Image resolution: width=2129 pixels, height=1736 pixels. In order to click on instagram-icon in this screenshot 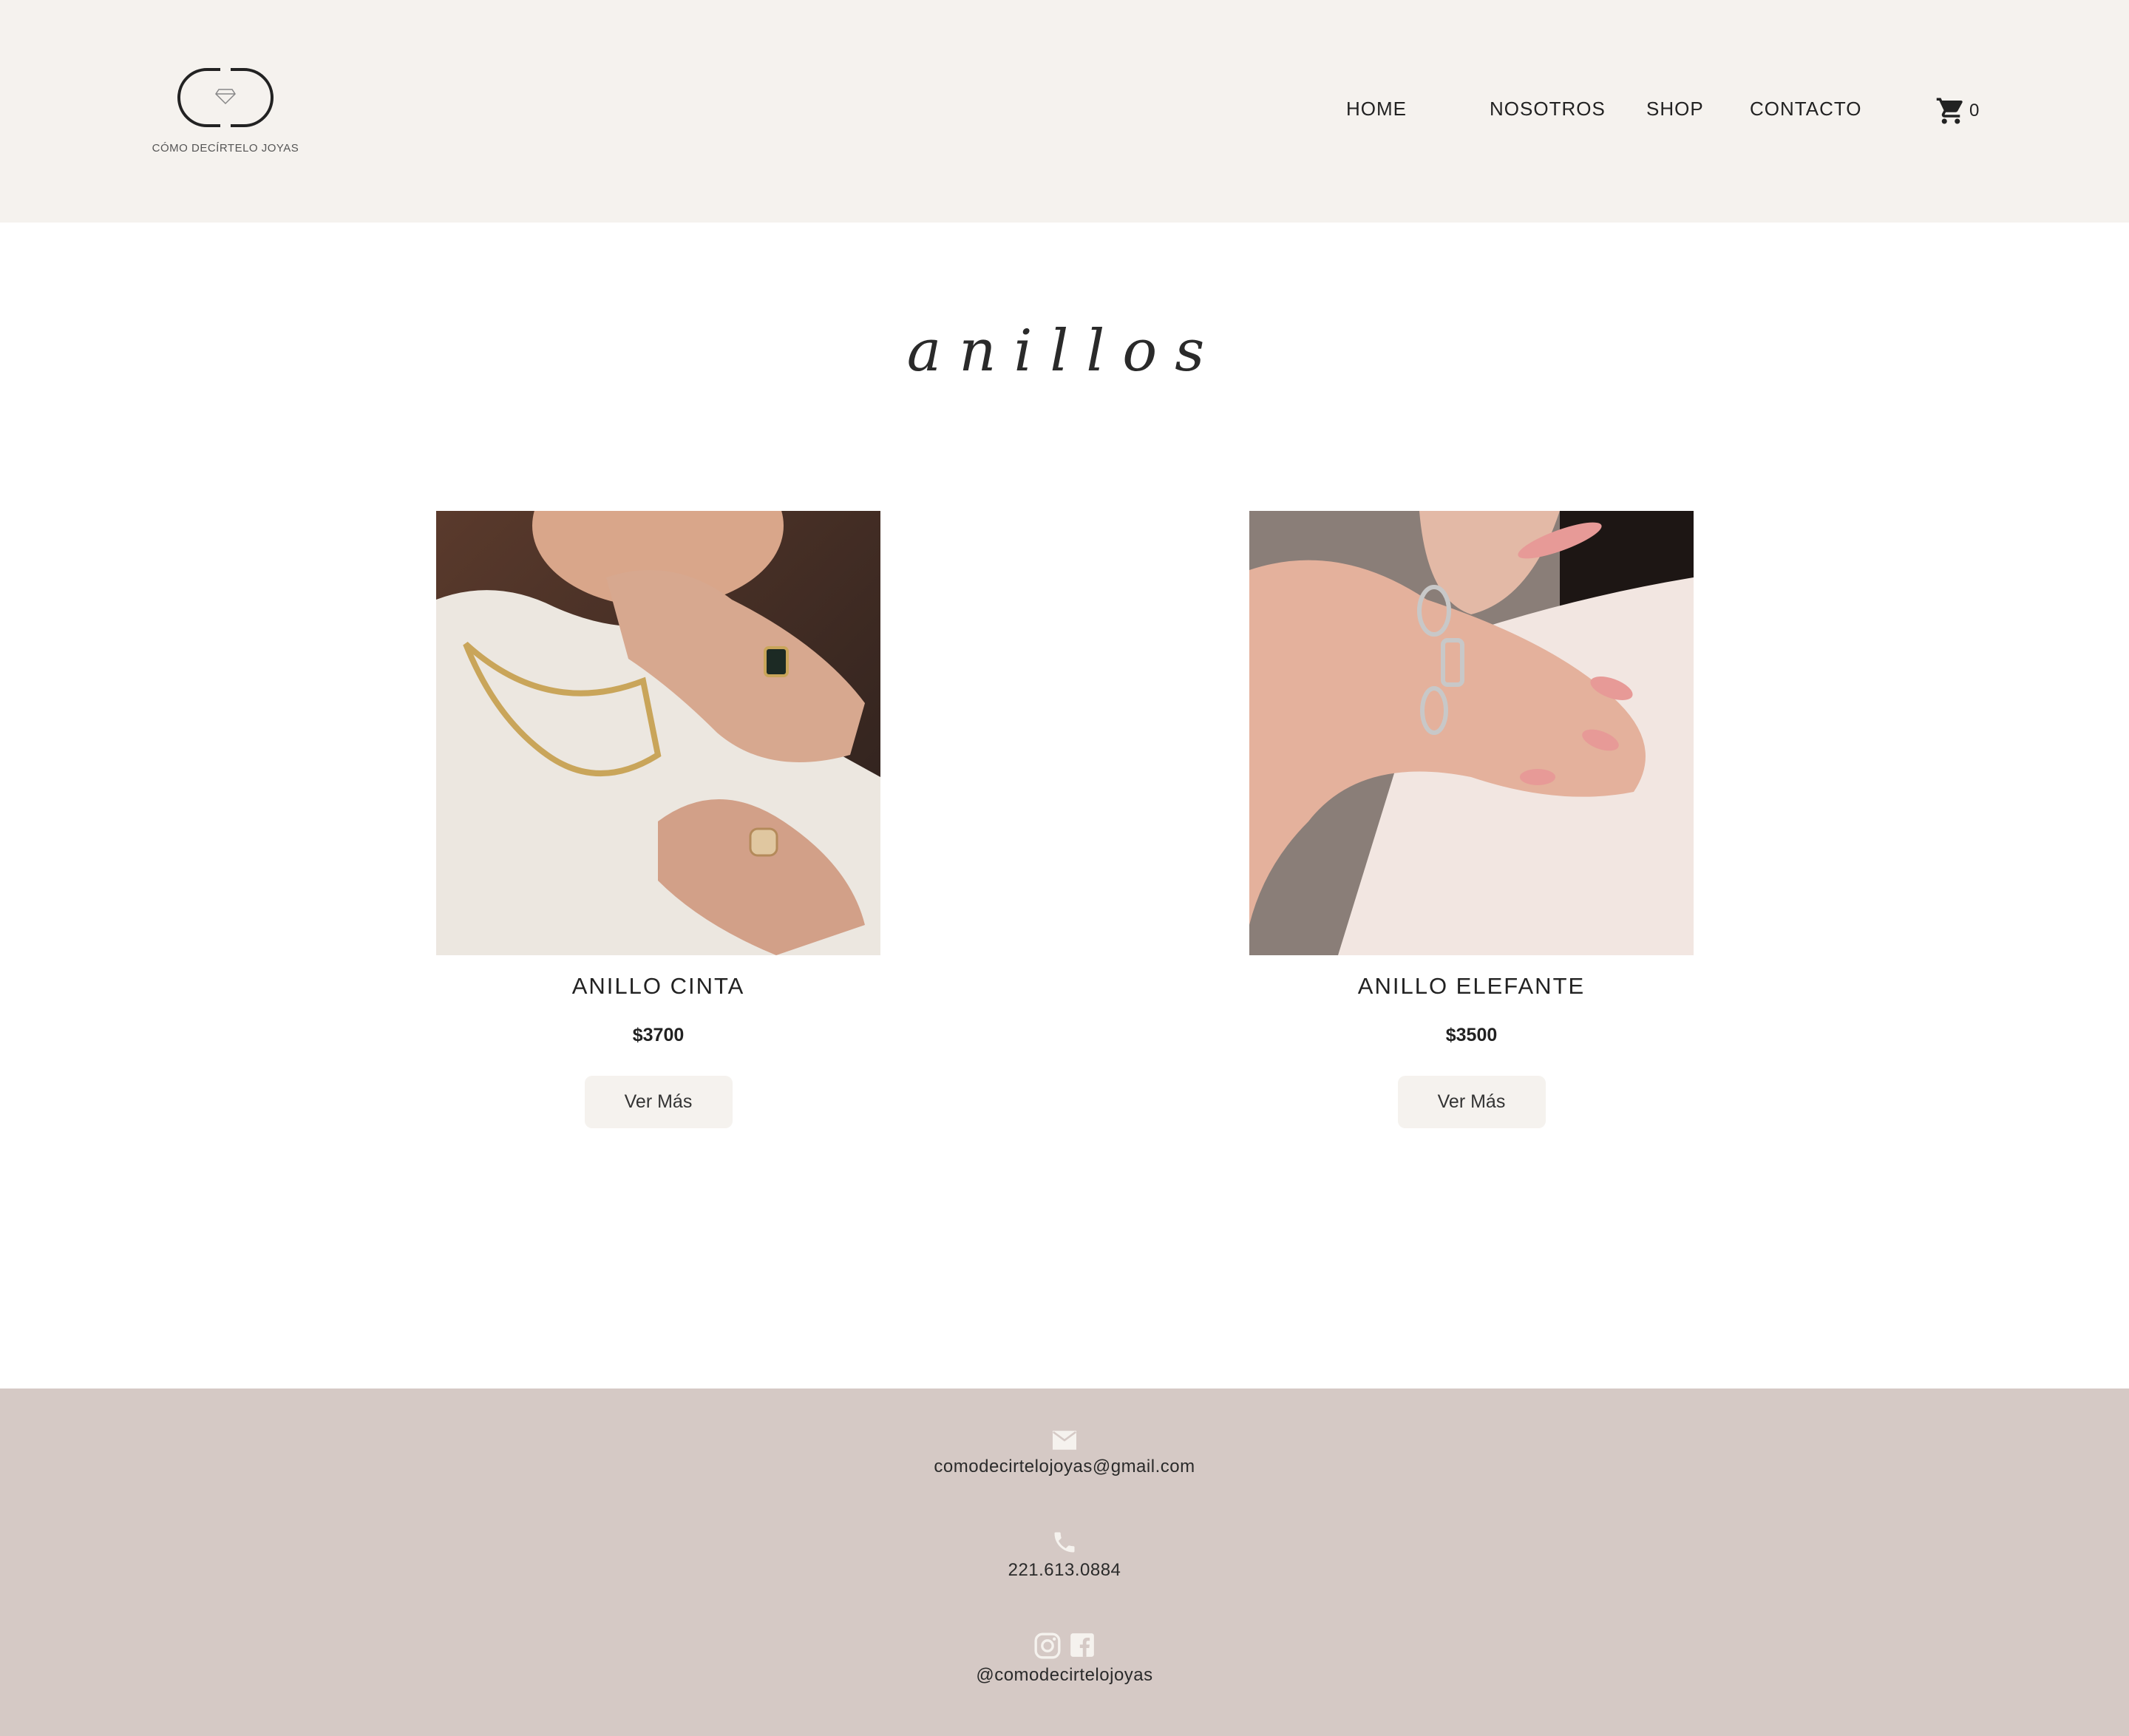, I will do `click(1047, 1646)`.